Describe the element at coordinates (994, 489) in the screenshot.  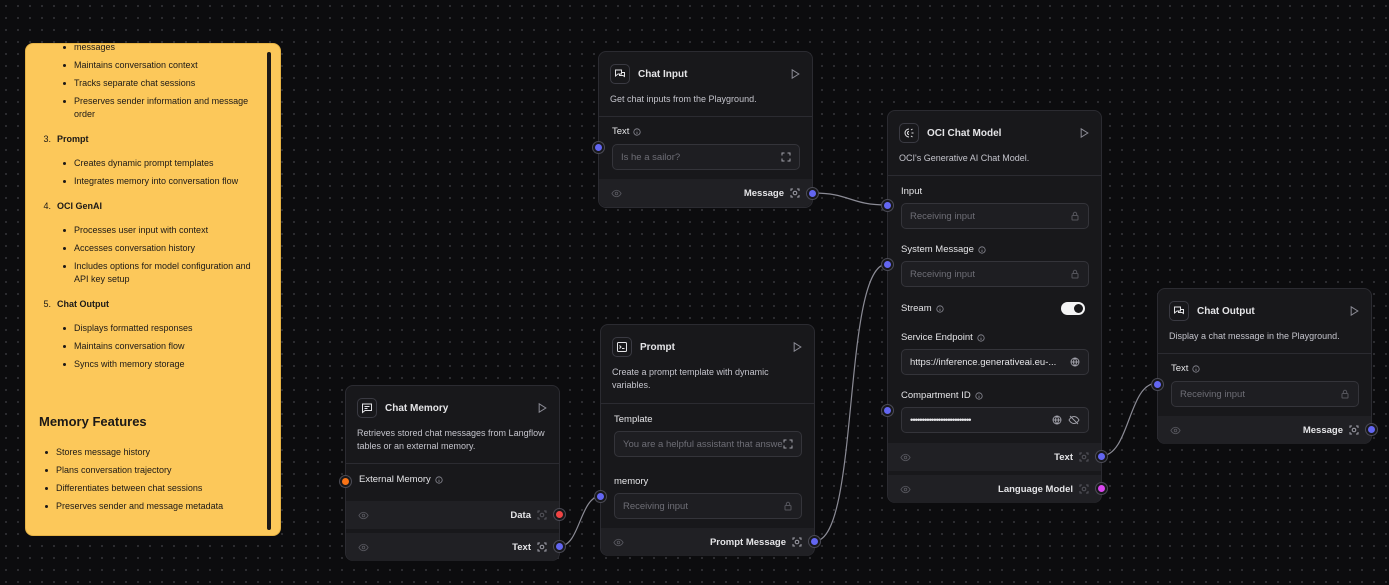
I see `output-row-language-model: Language Model` at that location.